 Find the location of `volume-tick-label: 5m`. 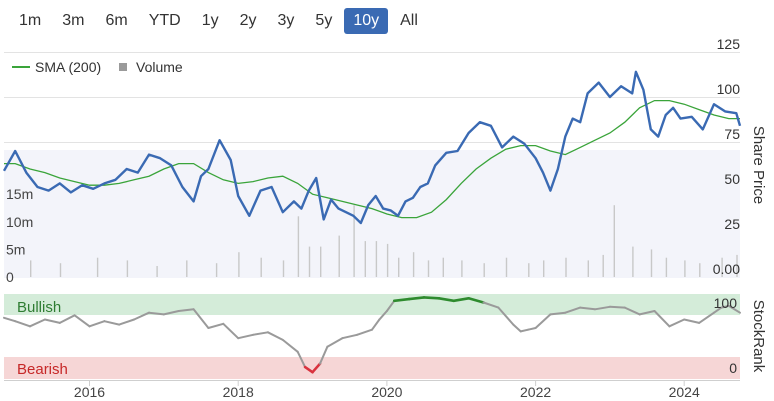

volume-tick-label: 5m is located at coordinates (15, 249).